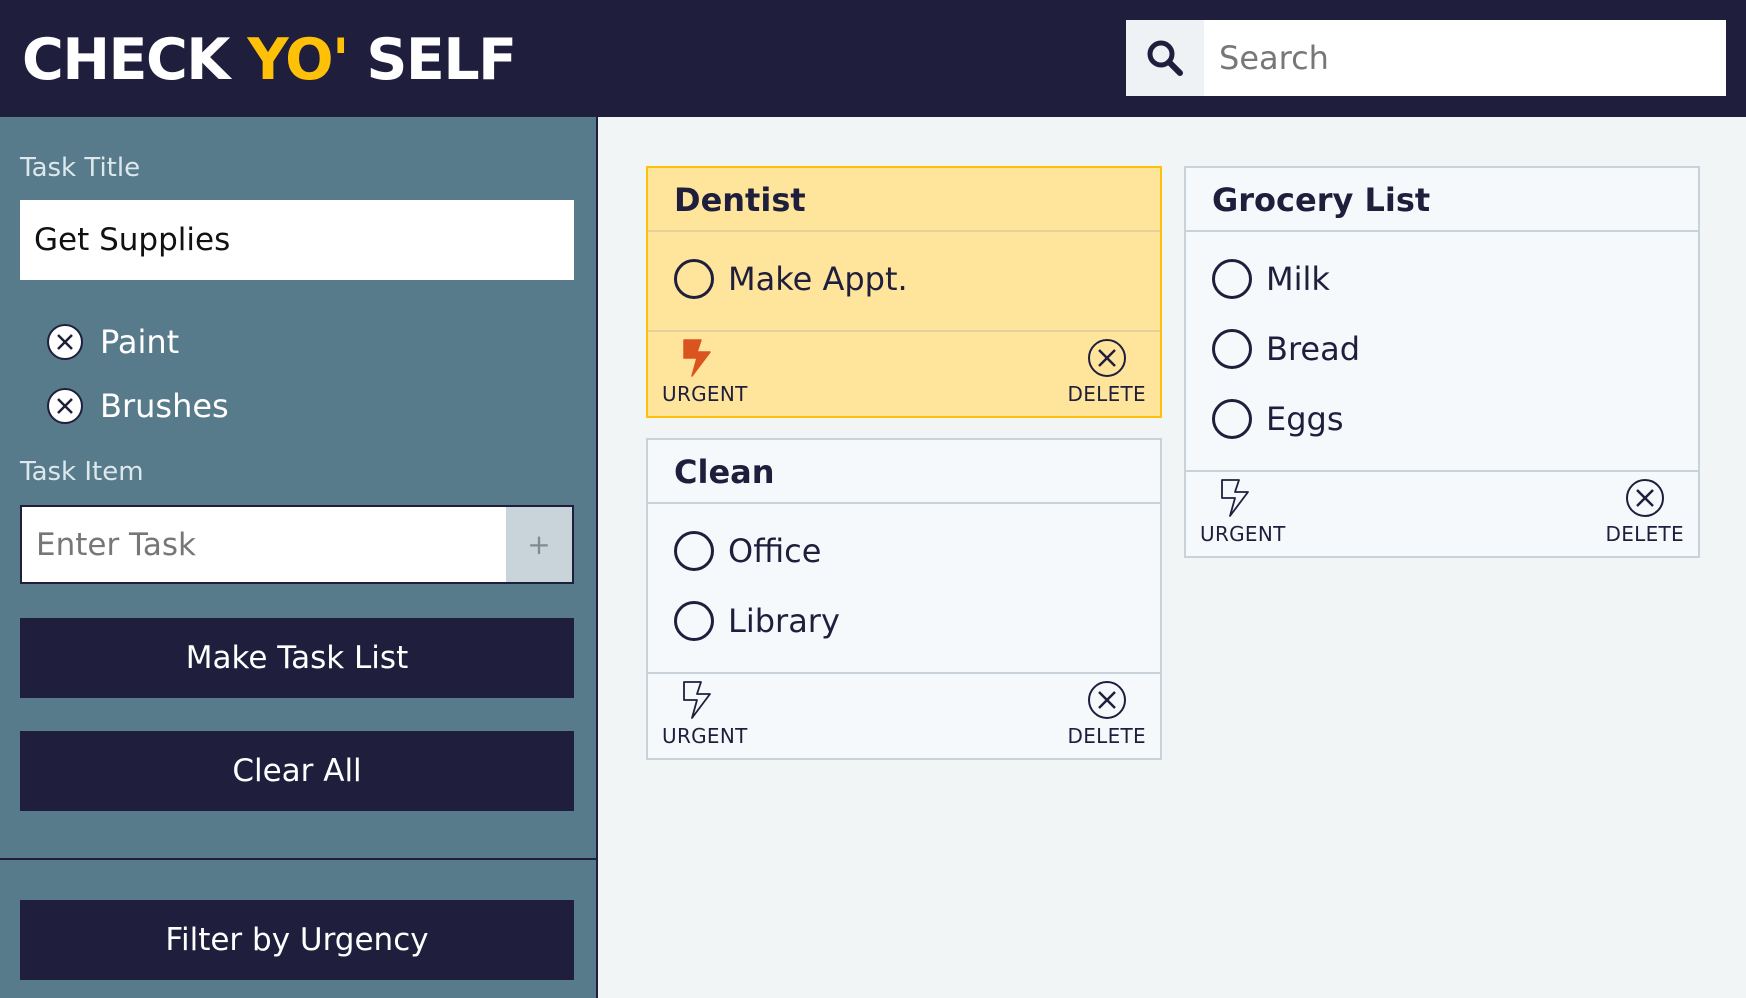  I want to click on search-icon, so click(1165, 58).